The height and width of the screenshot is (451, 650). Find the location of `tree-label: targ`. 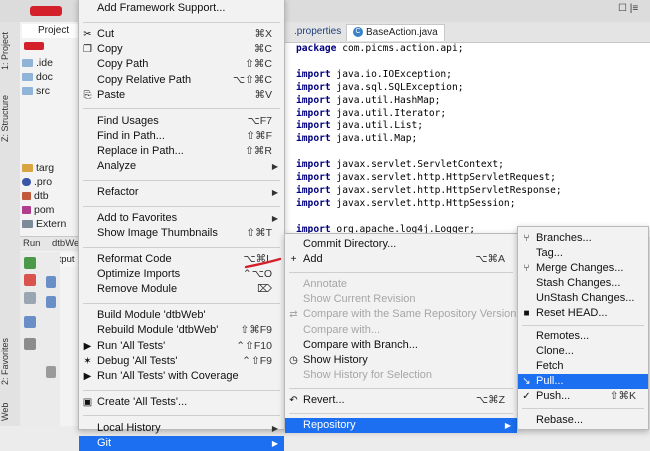

tree-label: targ is located at coordinates (45, 168).